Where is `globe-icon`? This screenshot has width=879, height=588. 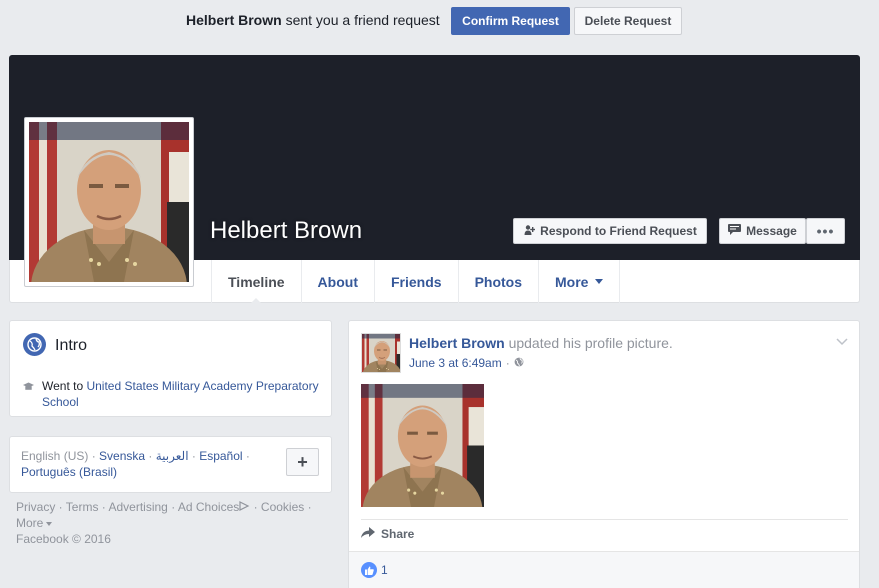 globe-icon is located at coordinates (34, 344).